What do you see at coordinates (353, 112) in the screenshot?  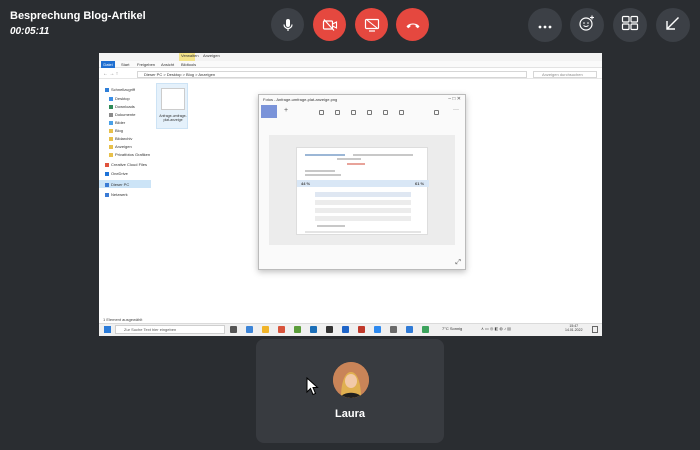 I see `delete-icon` at bounding box center [353, 112].